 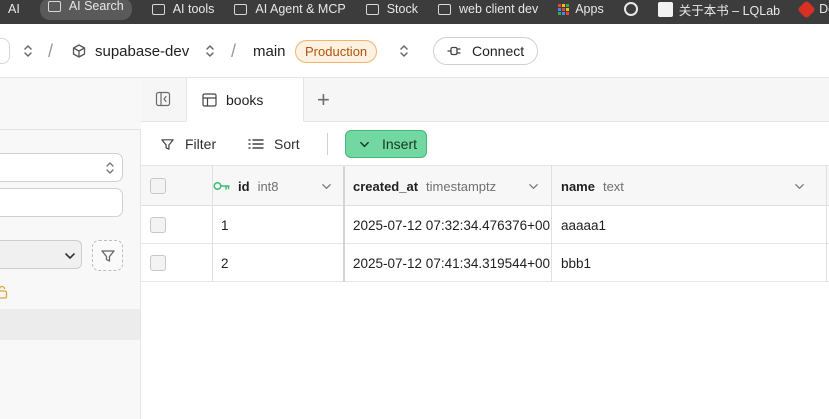 What do you see at coordinates (613, 186) in the screenshot?
I see `column-type: text` at bounding box center [613, 186].